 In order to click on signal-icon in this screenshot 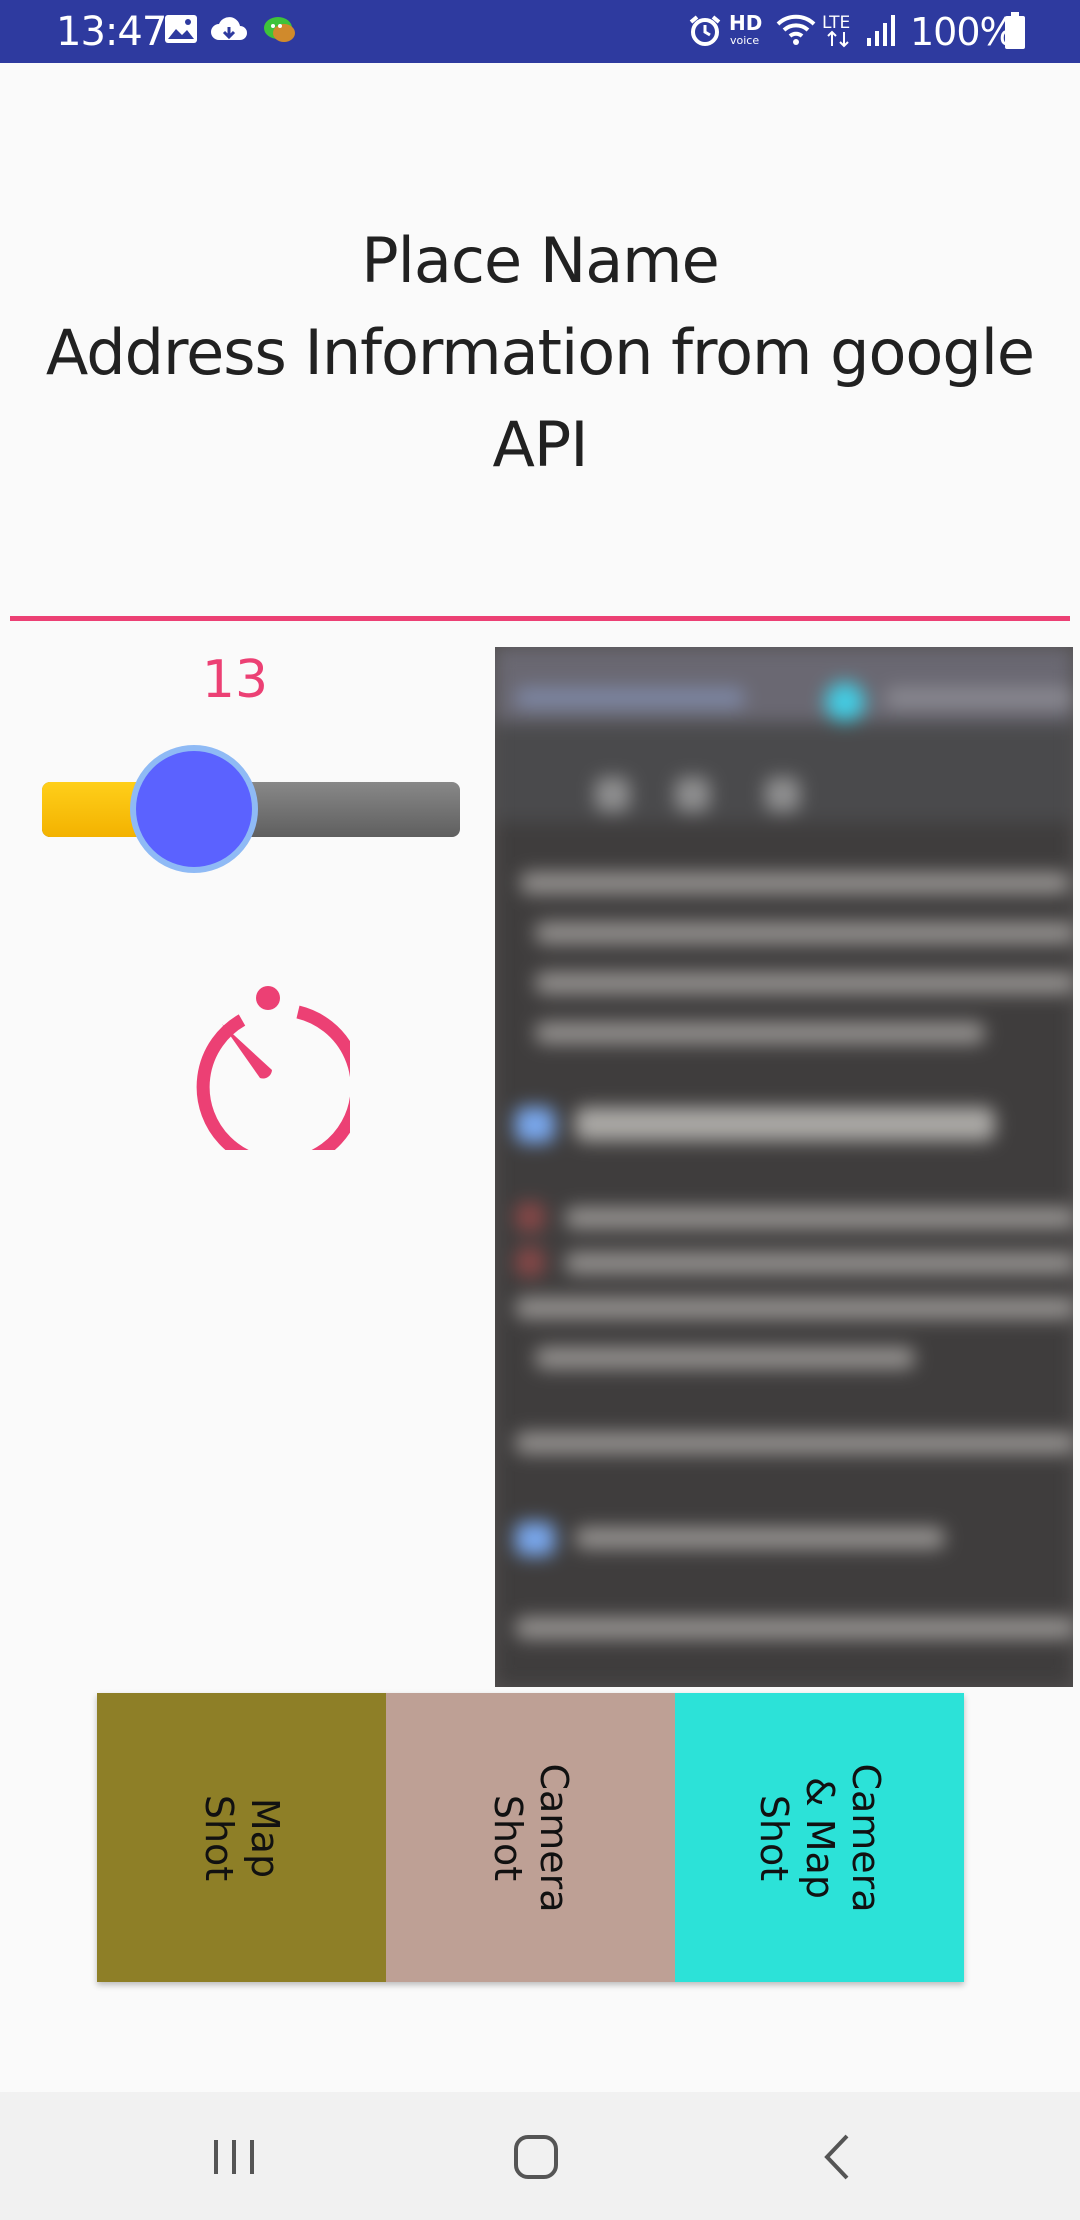, I will do `click(881, 33)`.